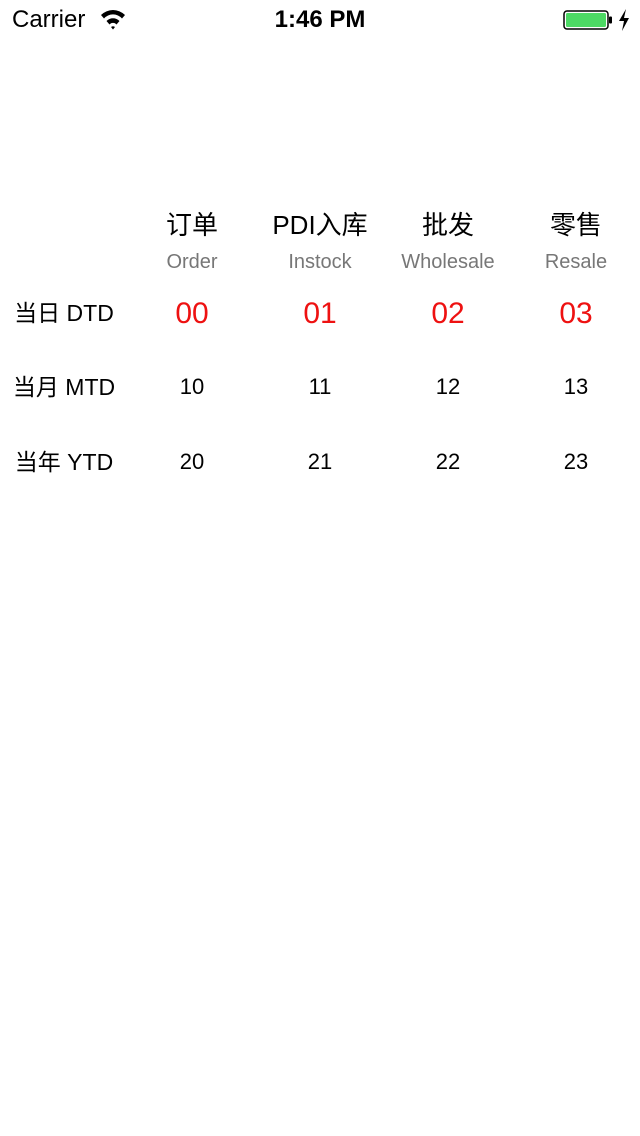 The height and width of the screenshot is (1136, 640). What do you see at coordinates (624, 20) in the screenshot?
I see `charging-bolt-icon` at bounding box center [624, 20].